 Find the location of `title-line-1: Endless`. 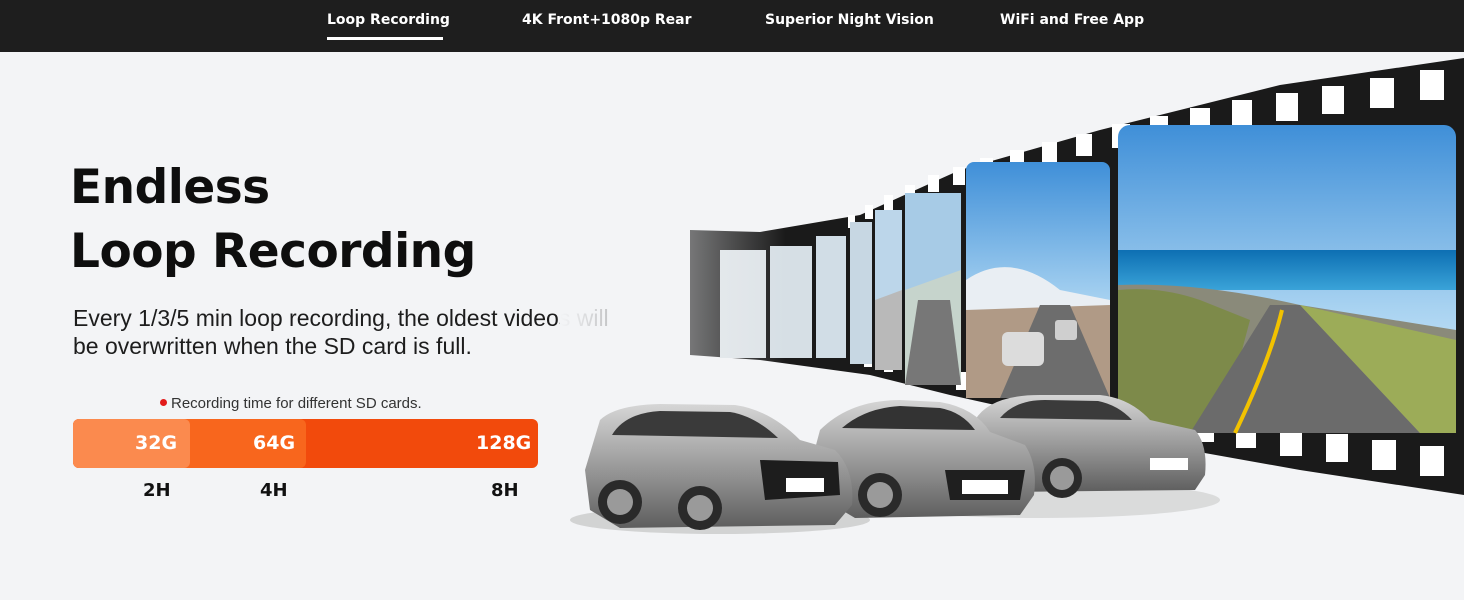

title-line-1: Endless is located at coordinates (170, 187).